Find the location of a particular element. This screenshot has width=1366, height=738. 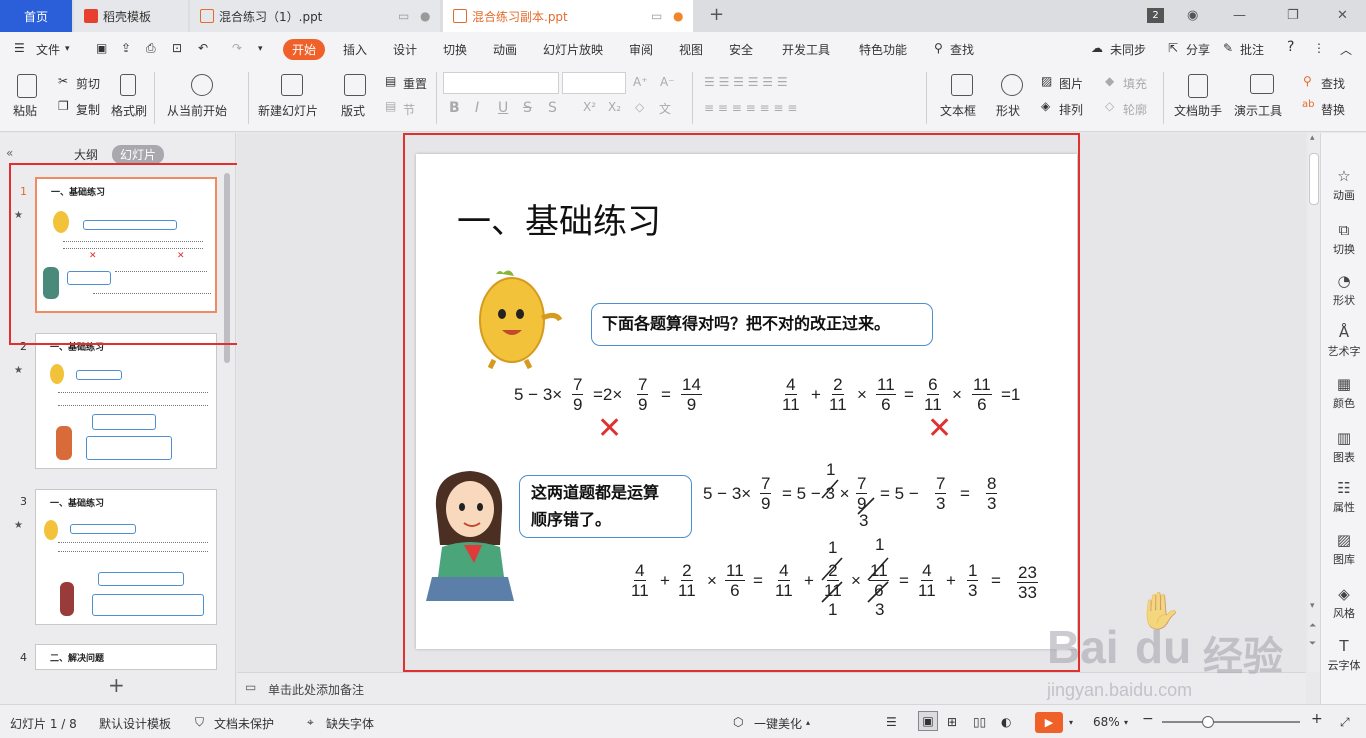

missing-font: 缺失字体 is located at coordinates (350, 723).